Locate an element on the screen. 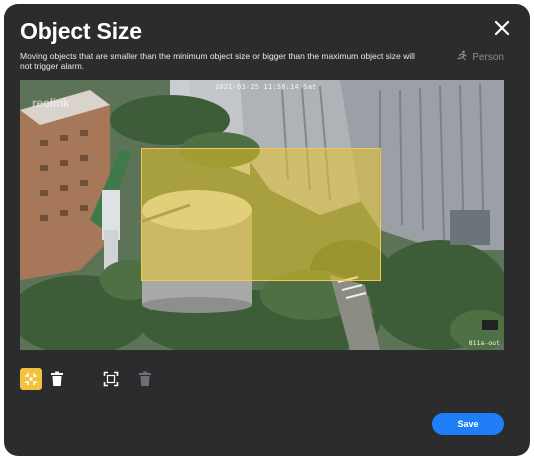 This screenshot has height=460, width=534. object-type-selector: Person is located at coordinates (480, 57).